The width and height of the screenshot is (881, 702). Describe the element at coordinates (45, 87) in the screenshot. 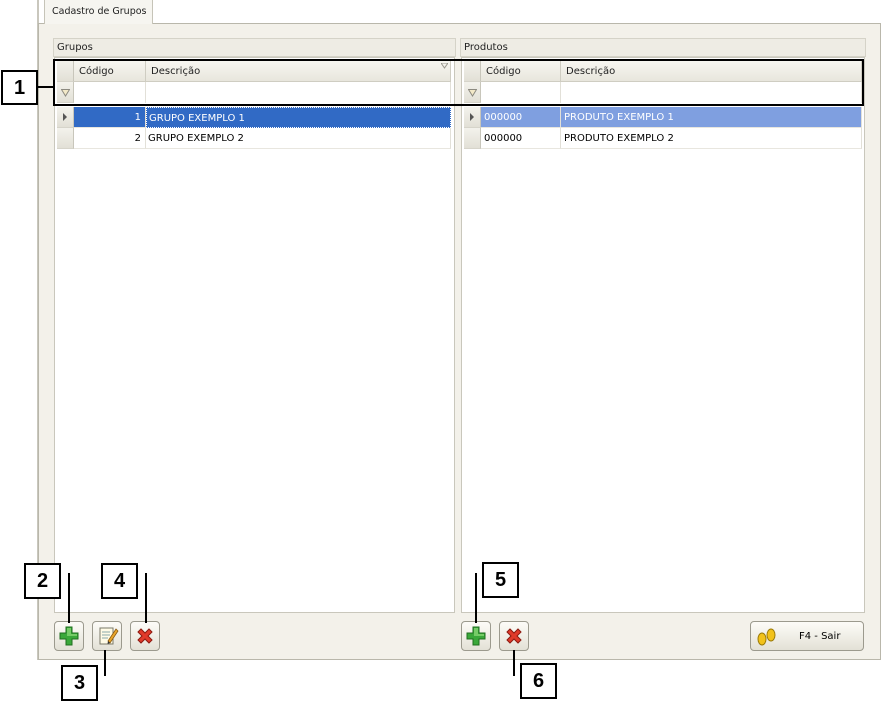

I see `callout-1-line` at that location.